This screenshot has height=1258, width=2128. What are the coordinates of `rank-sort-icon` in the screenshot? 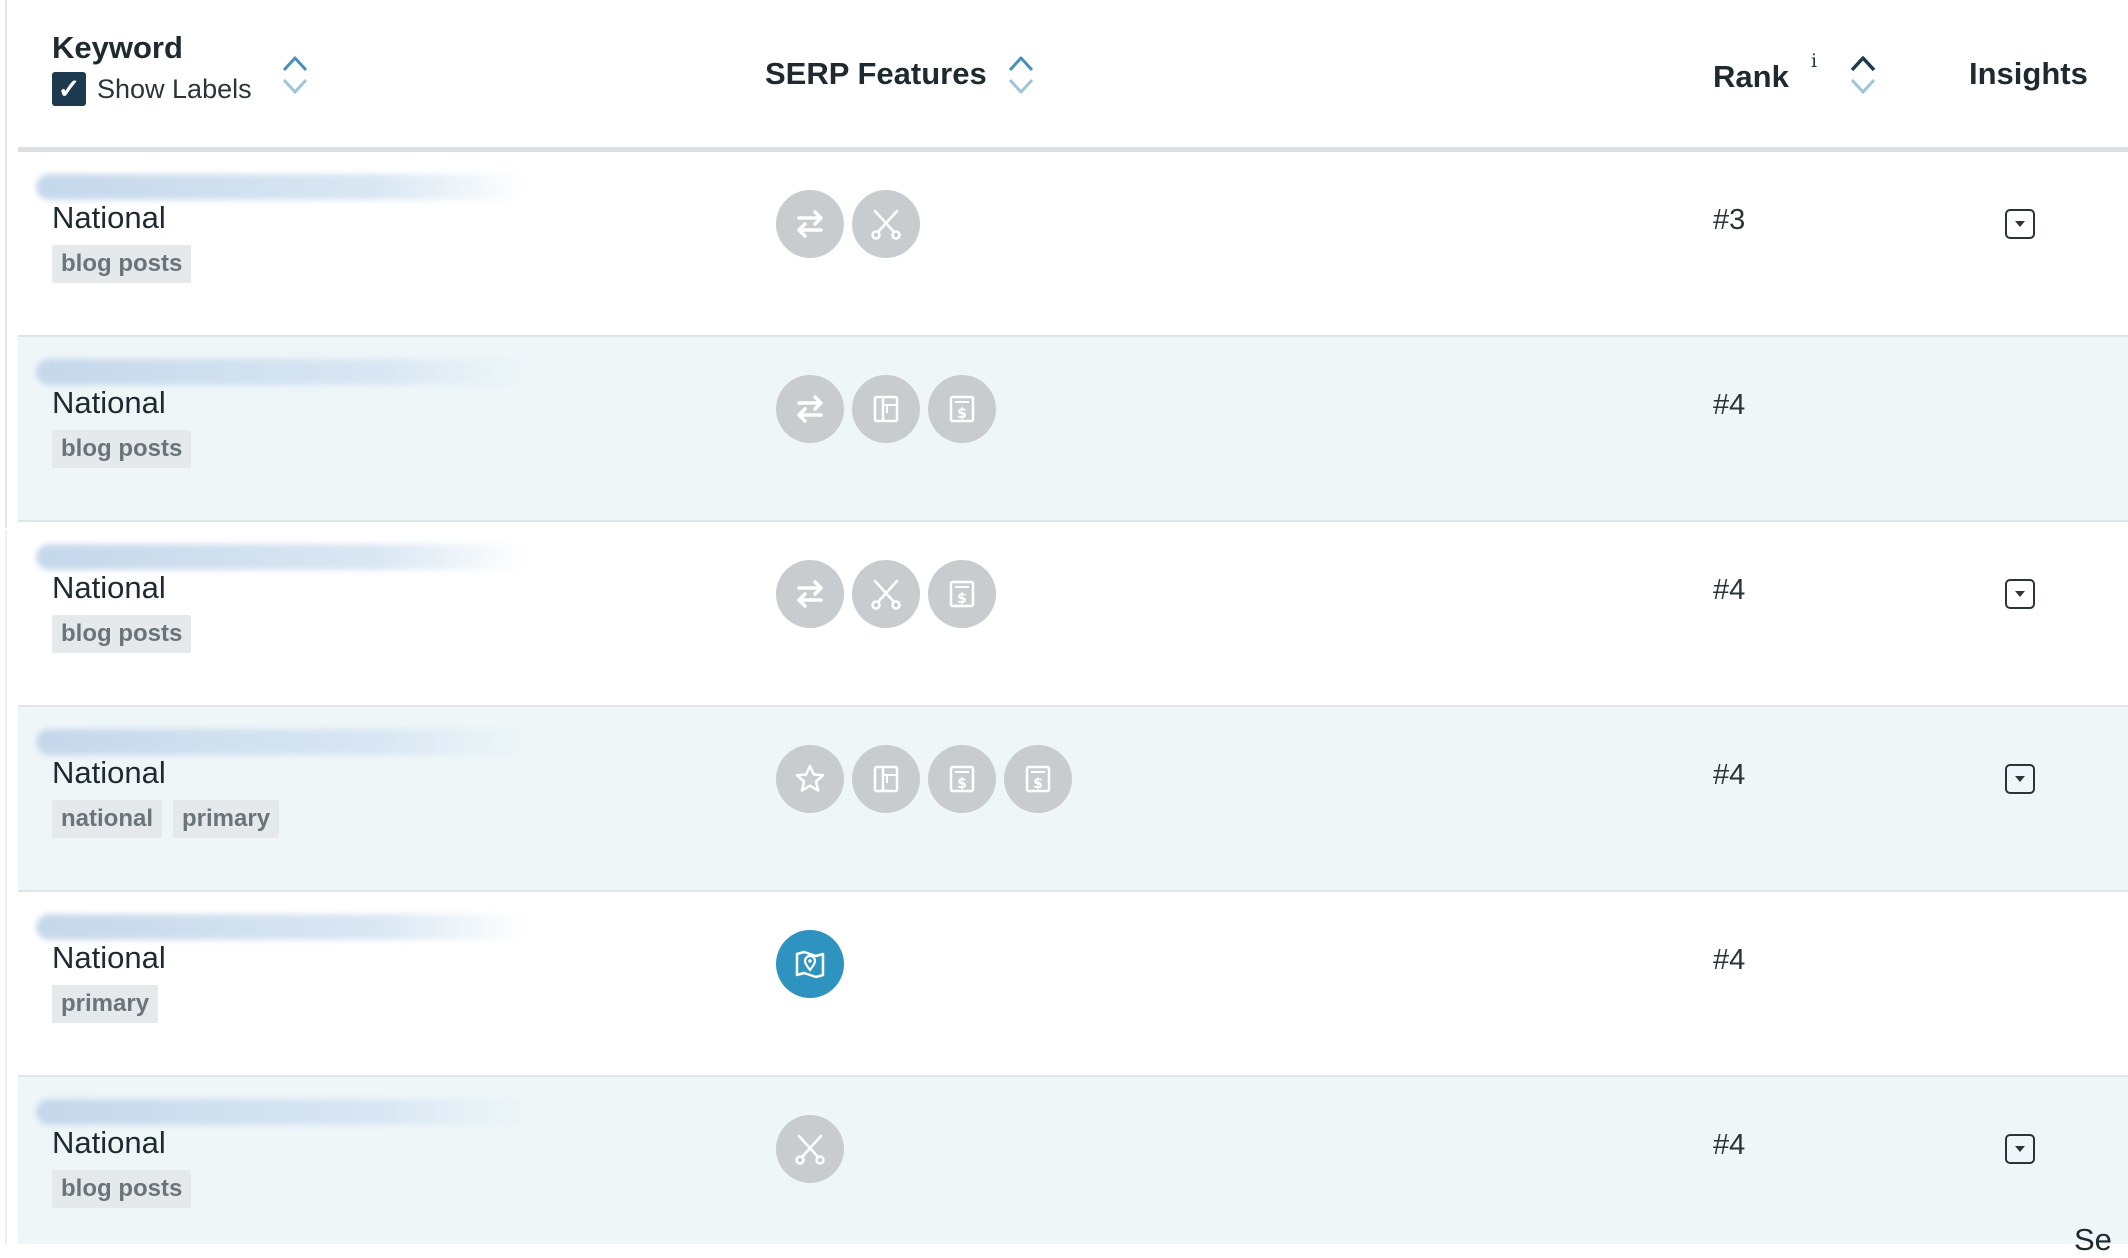 It's located at (1863, 75).